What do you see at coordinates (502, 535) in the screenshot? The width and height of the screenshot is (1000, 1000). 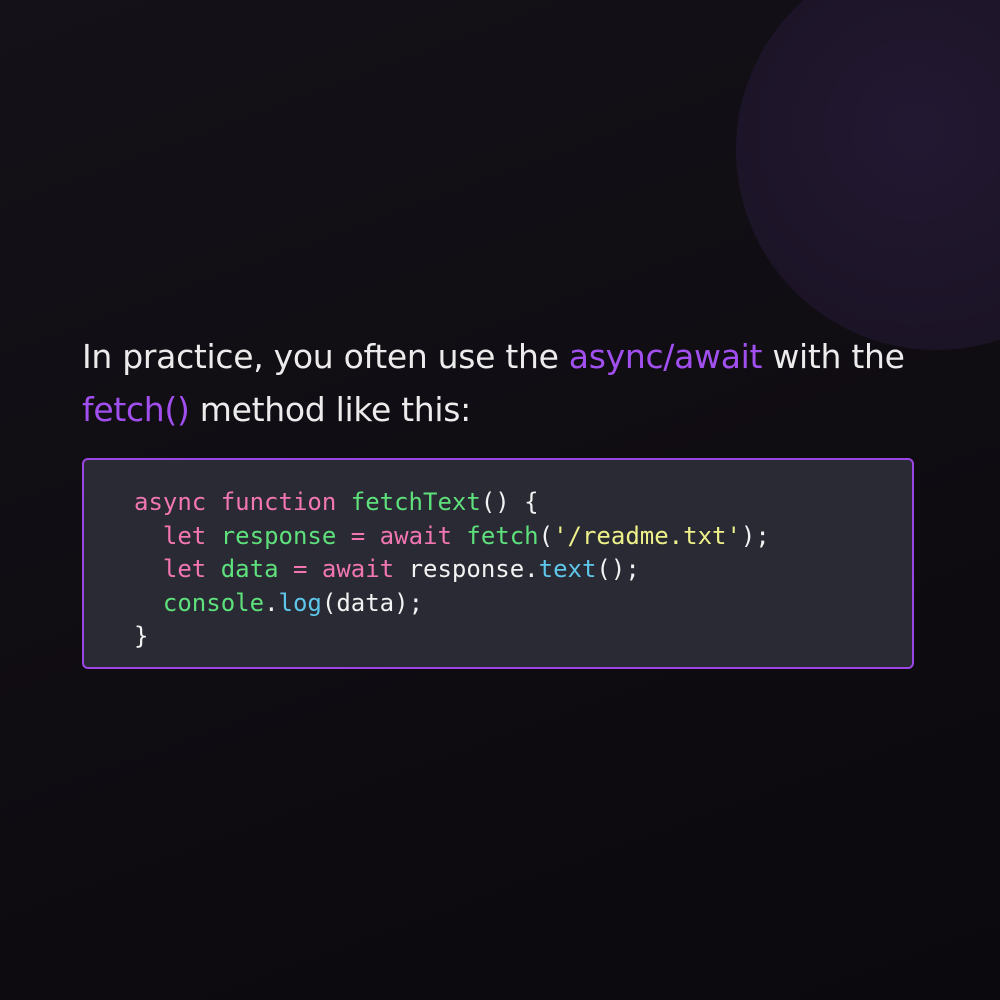 I see `function-call-token: fetch` at bounding box center [502, 535].